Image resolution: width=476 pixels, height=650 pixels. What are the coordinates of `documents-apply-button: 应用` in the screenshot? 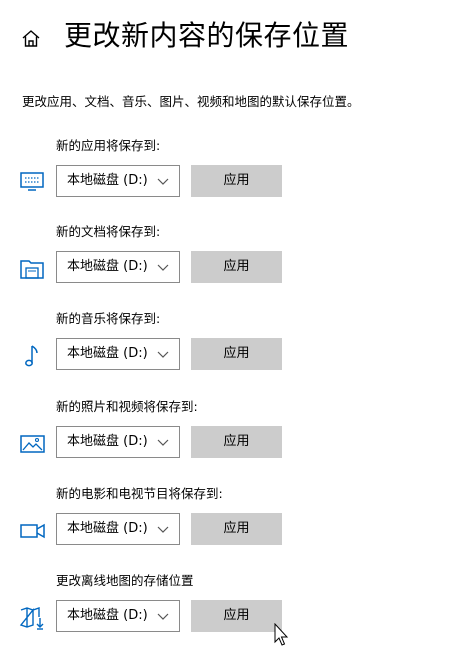 It's located at (236, 267).